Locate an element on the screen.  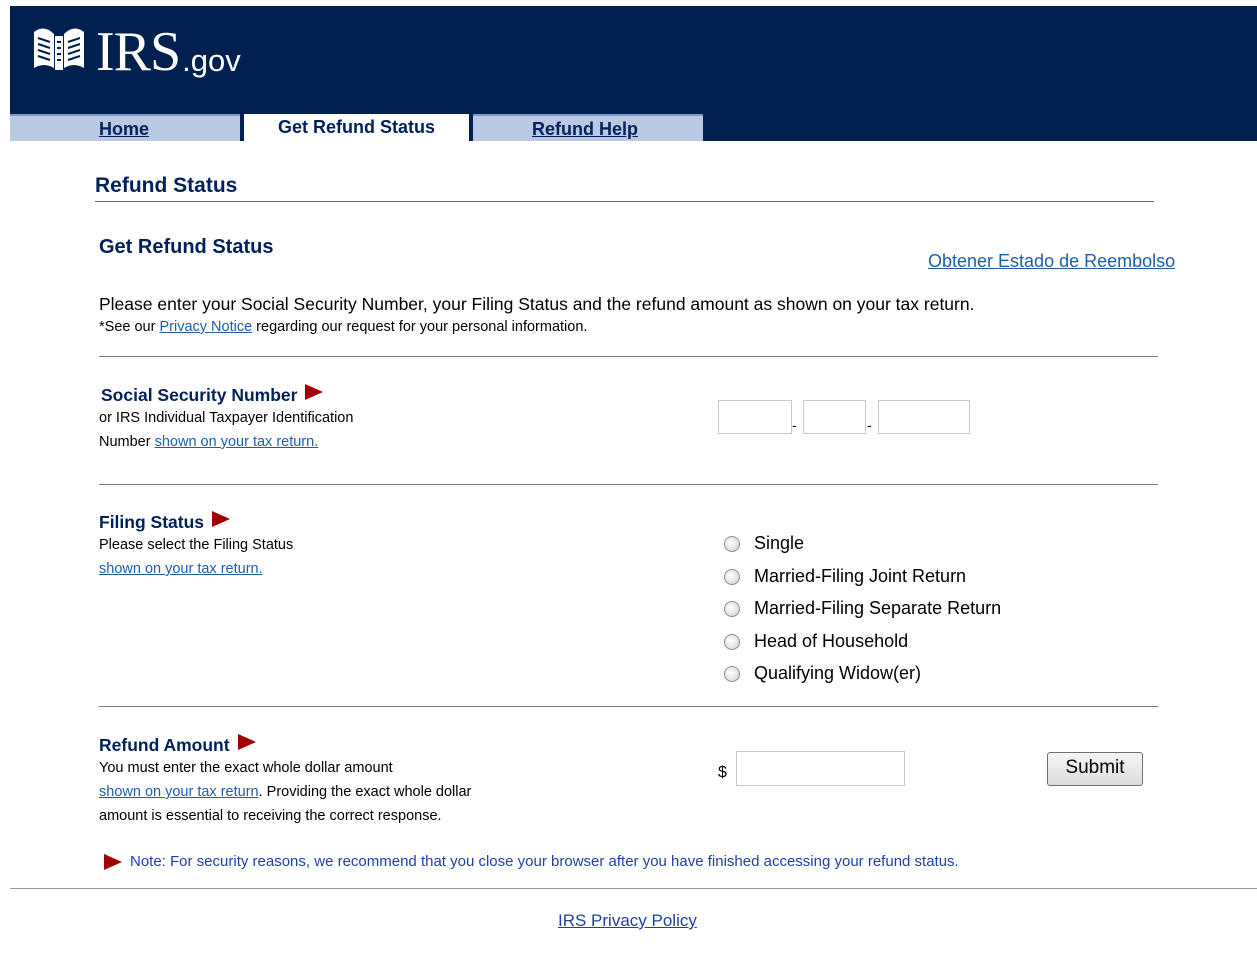
radio-label: Married-Filing Joint Return is located at coordinates (860, 576).